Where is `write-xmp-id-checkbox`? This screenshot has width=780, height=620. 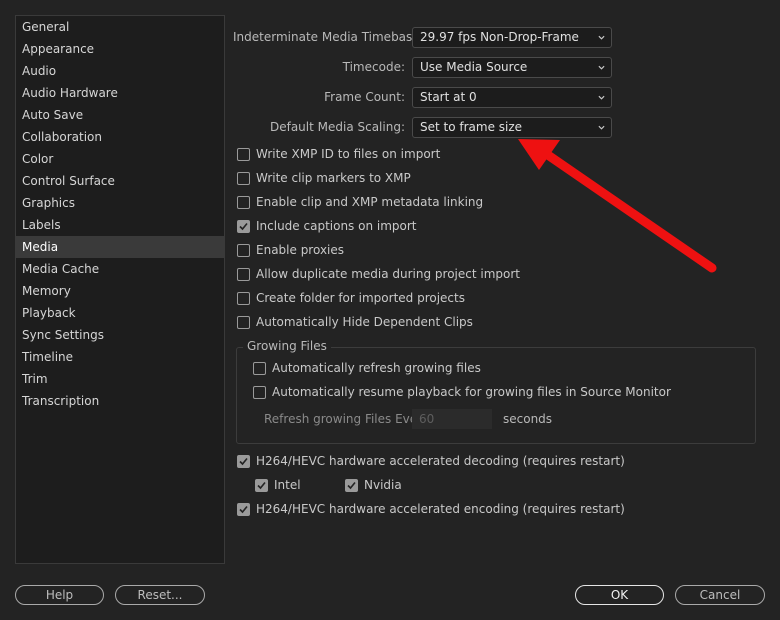 write-xmp-id-checkbox is located at coordinates (243, 154).